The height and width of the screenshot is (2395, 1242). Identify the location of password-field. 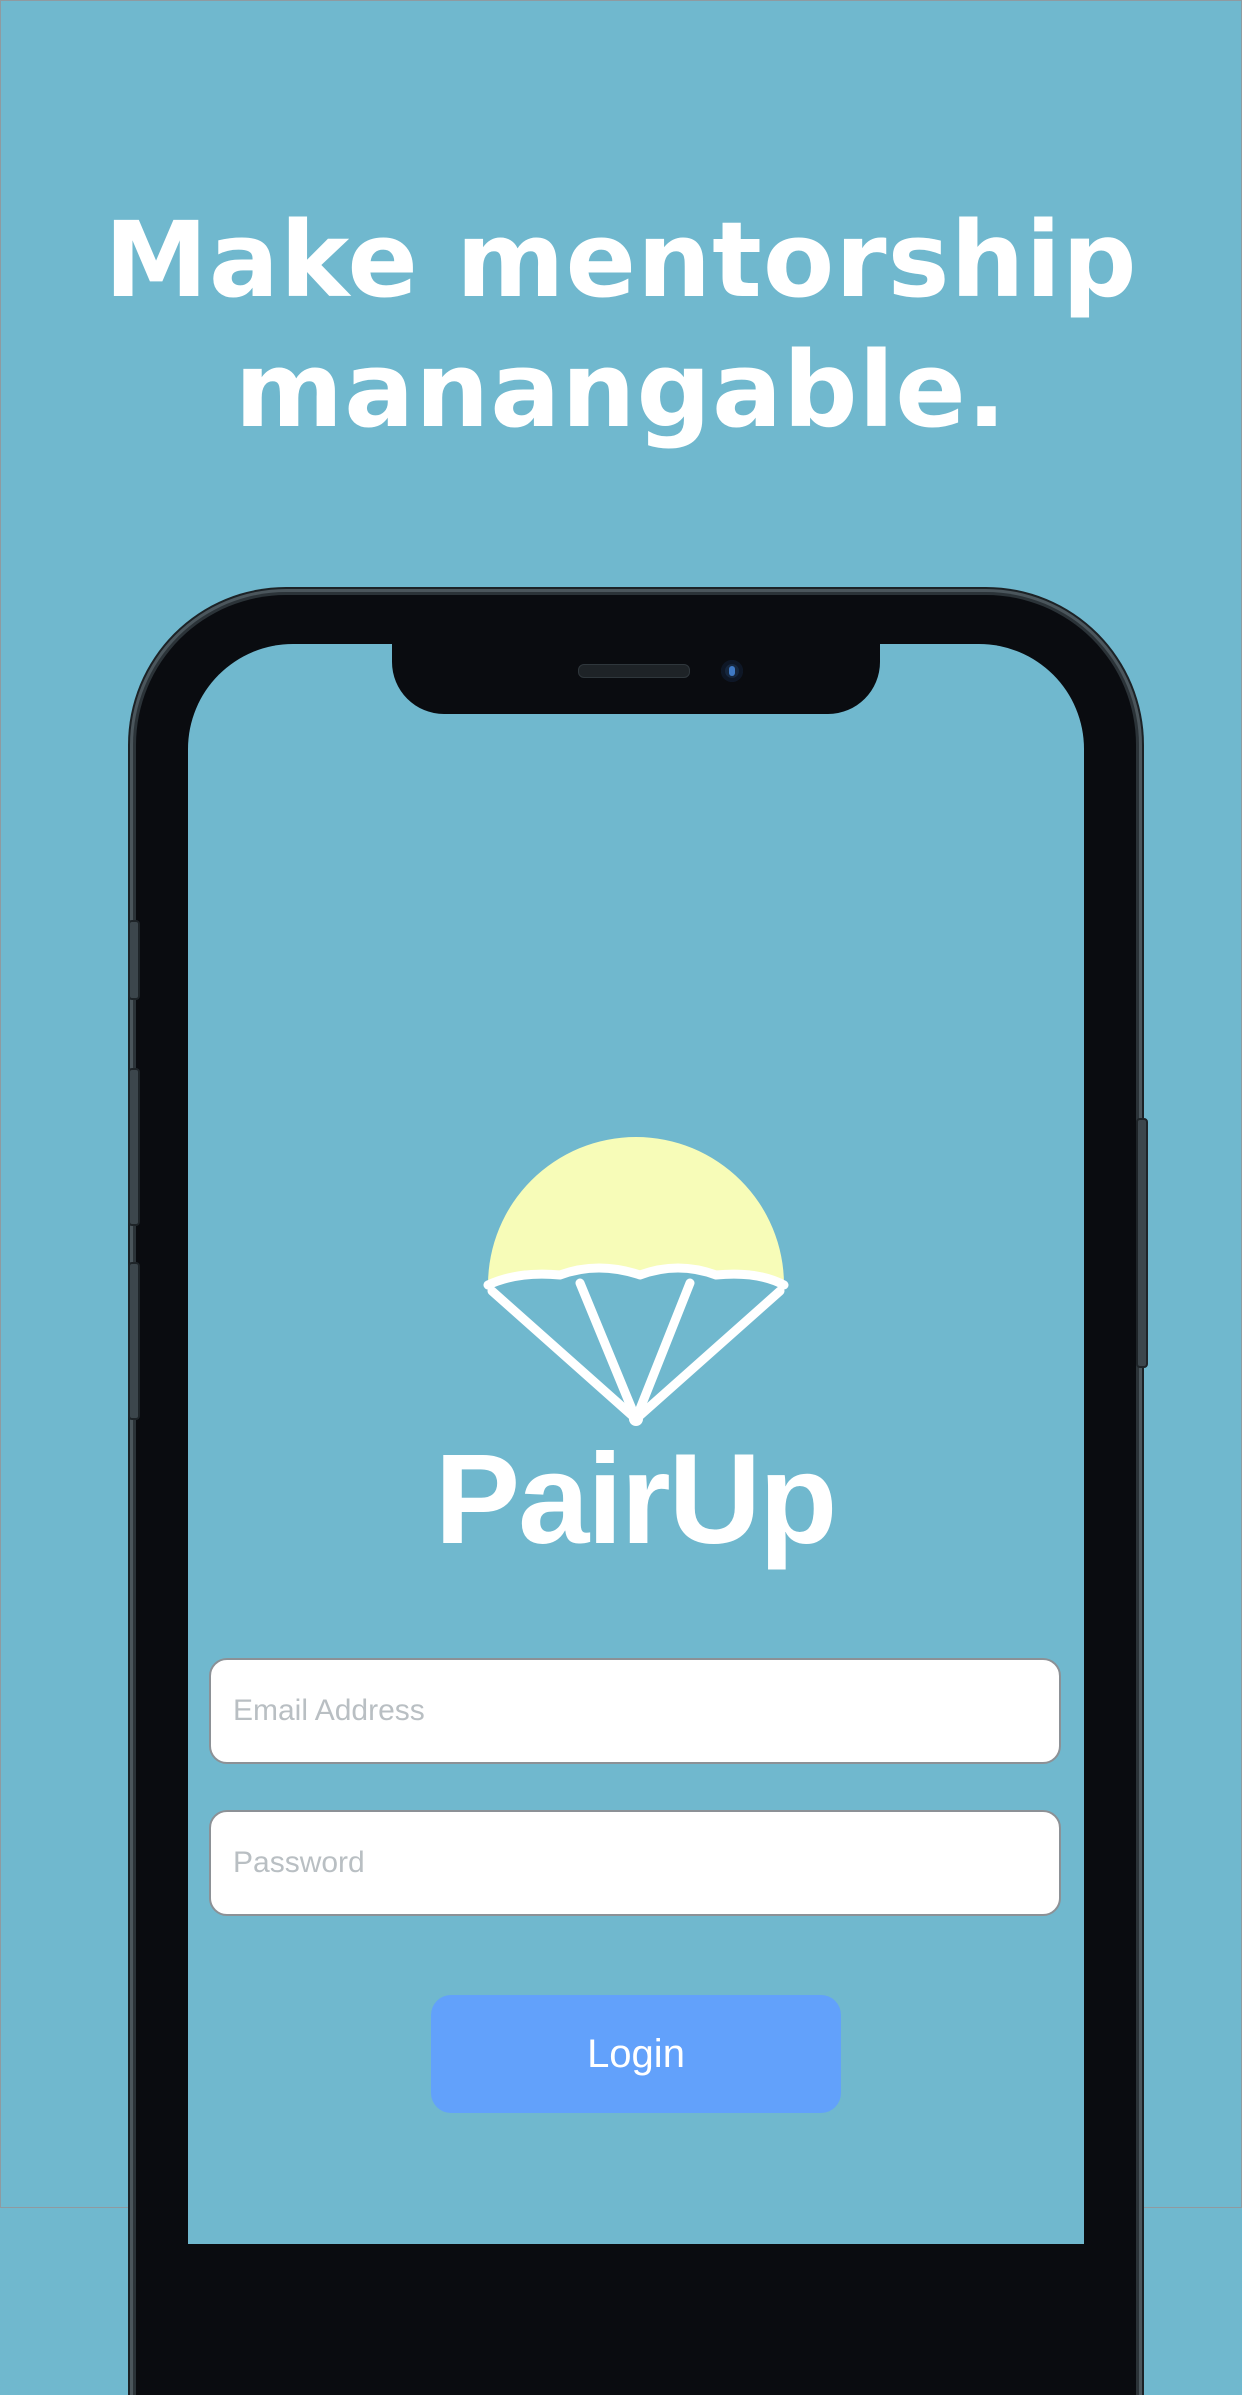
(635, 1863).